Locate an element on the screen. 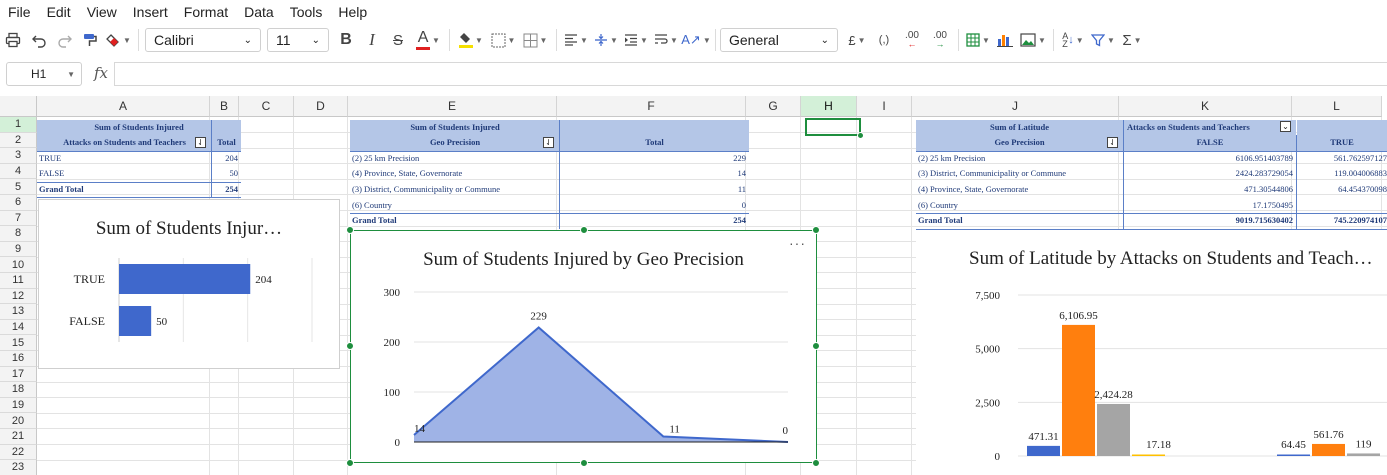 The width and height of the screenshot is (1387, 475). menu-insert: Insert is located at coordinates (150, 12).